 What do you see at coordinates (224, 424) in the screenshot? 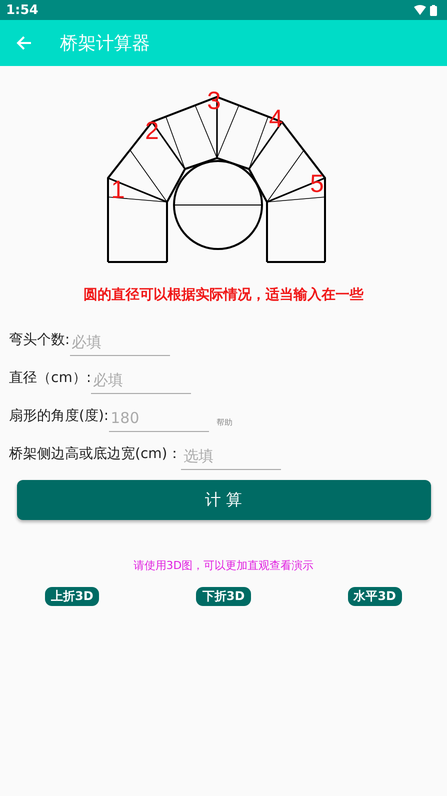
I see `help-link: 帮助` at bounding box center [224, 424].